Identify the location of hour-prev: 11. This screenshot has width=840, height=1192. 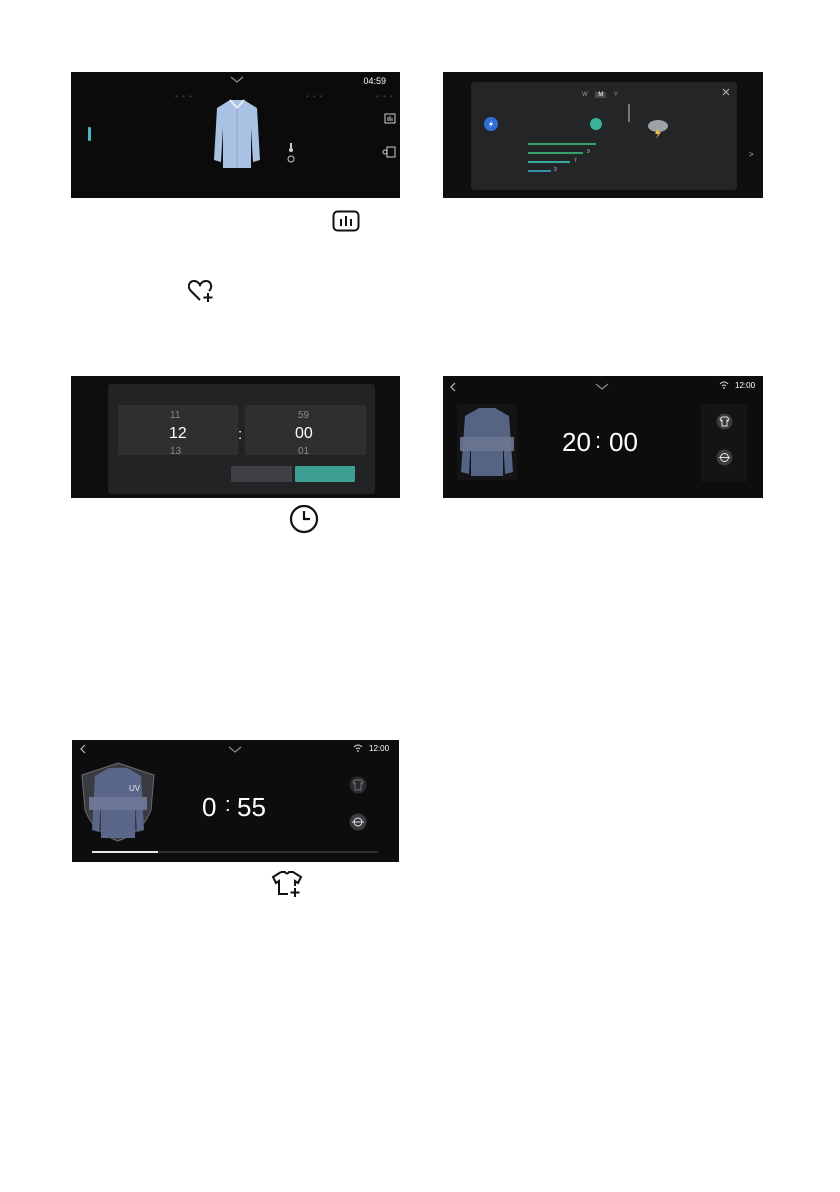
(175, 415).